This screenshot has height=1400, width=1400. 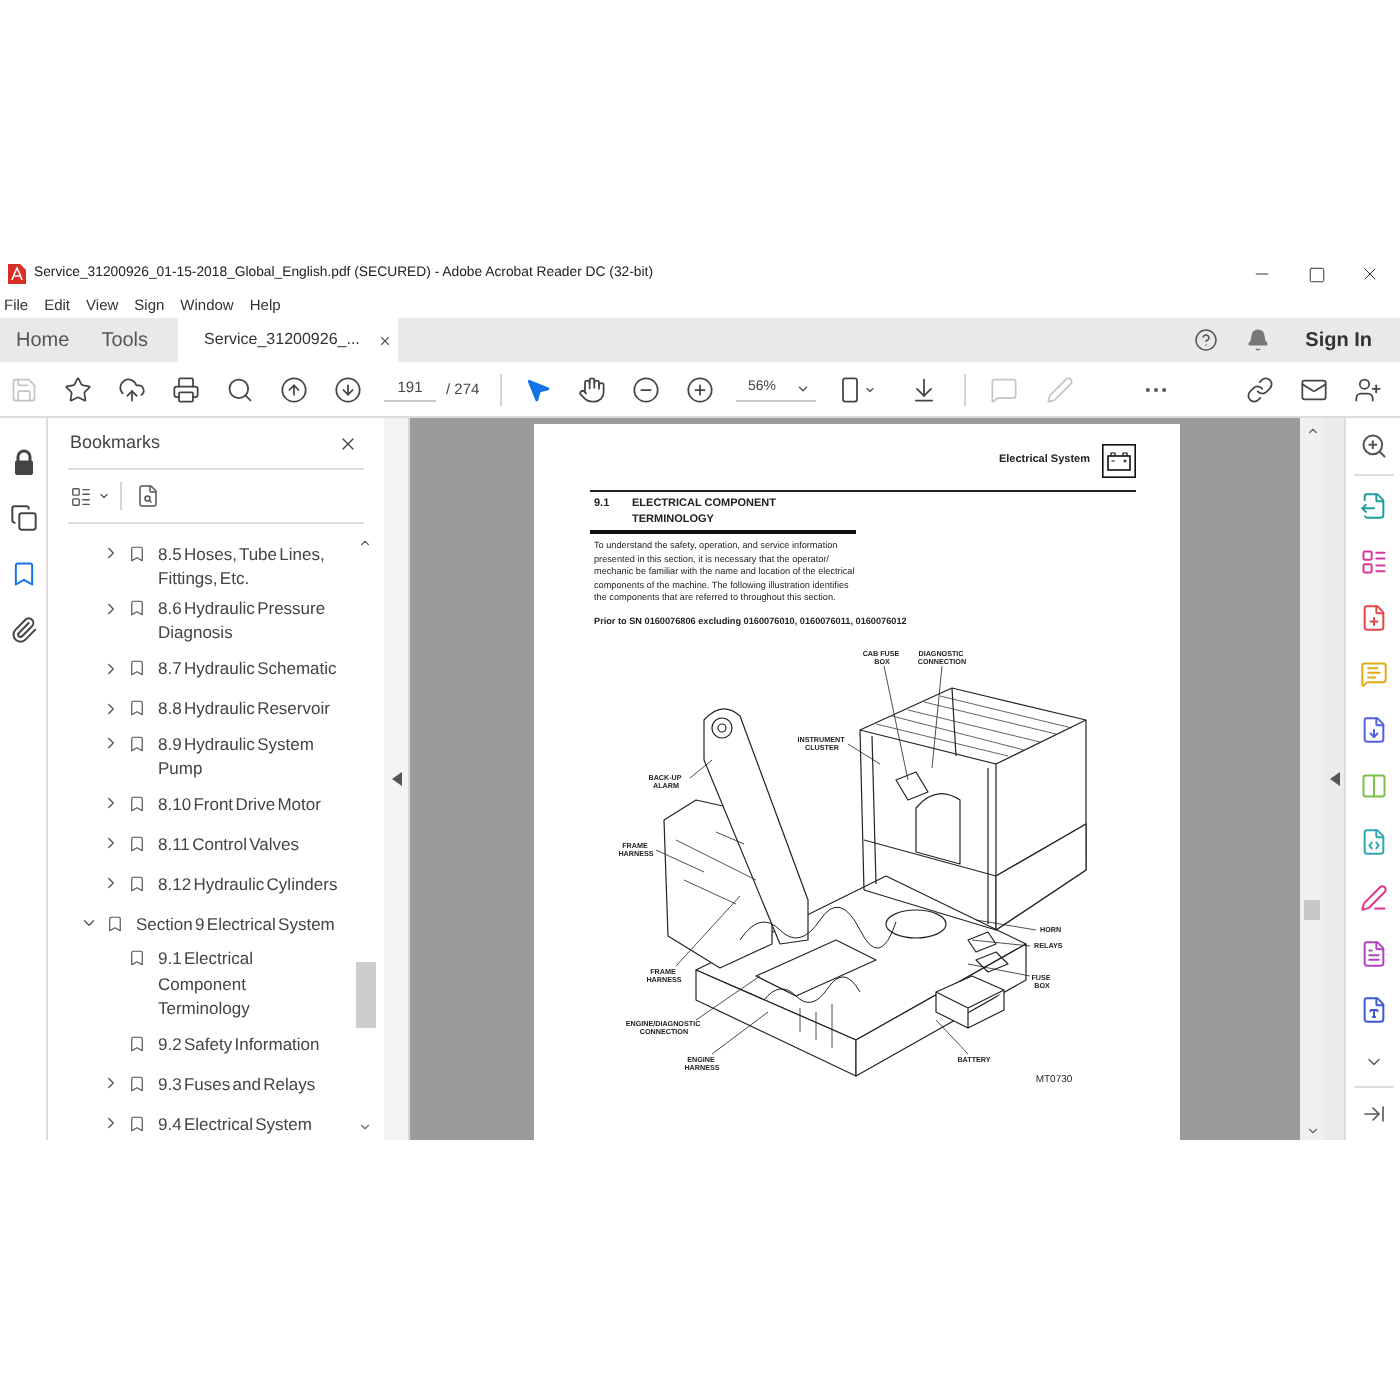 What do you see at coordinates (148, 496) in the screenshot?
I see `file-search-icon` at bounding box center [148, 496].